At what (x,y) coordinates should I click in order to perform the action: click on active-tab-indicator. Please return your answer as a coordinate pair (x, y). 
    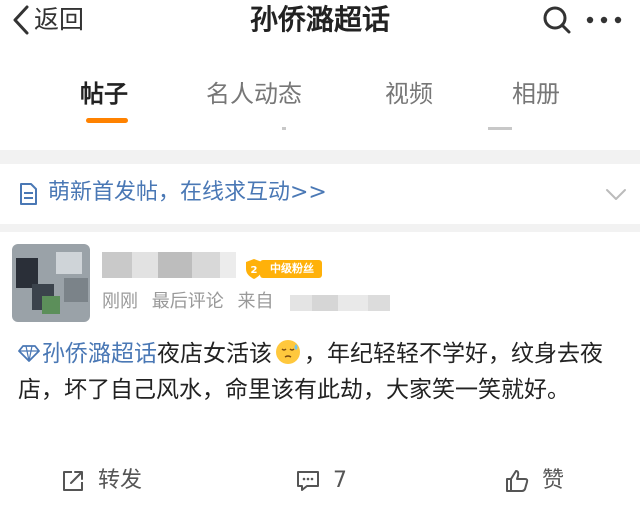
    Looking at the image, I should click on (107, 120).